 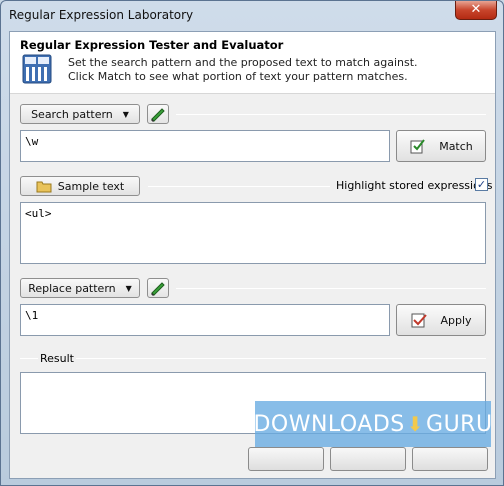 I want to click on regex-tool-icon, so click(x=37, y=69).